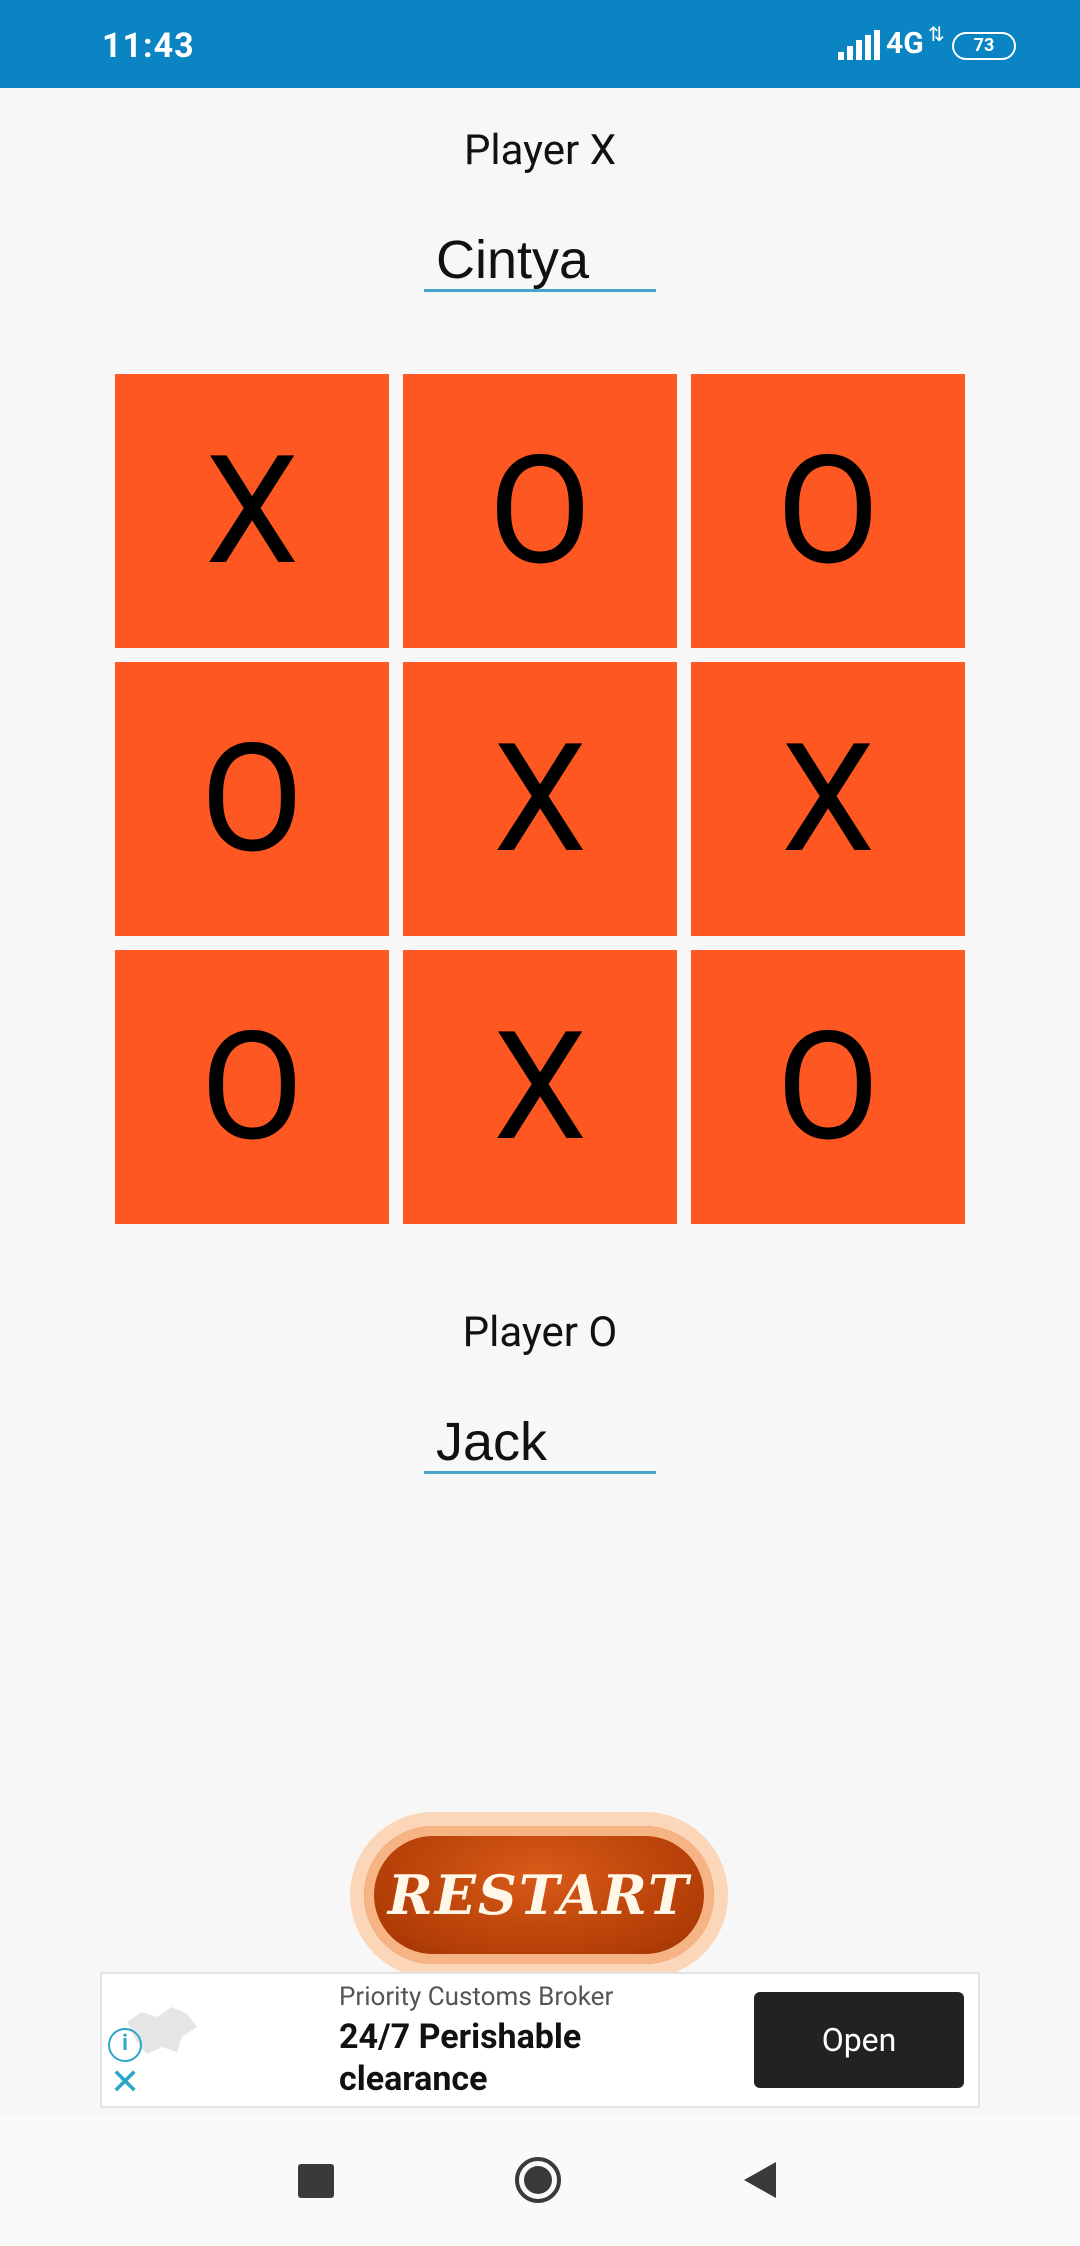 Image resolution: width=1080 pixels, height=2246 pixels. What do you see at coordinates (936, 34) in the screenshot?
I see `data-arrows-icon: ⇅` at bounding box center [936, 34].